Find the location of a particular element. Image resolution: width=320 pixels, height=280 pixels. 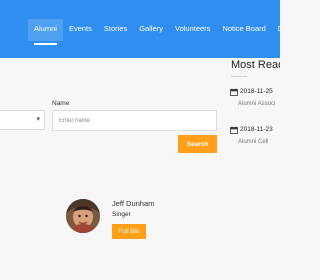

filter-select: ▾ is located at coordinates (22, 120).